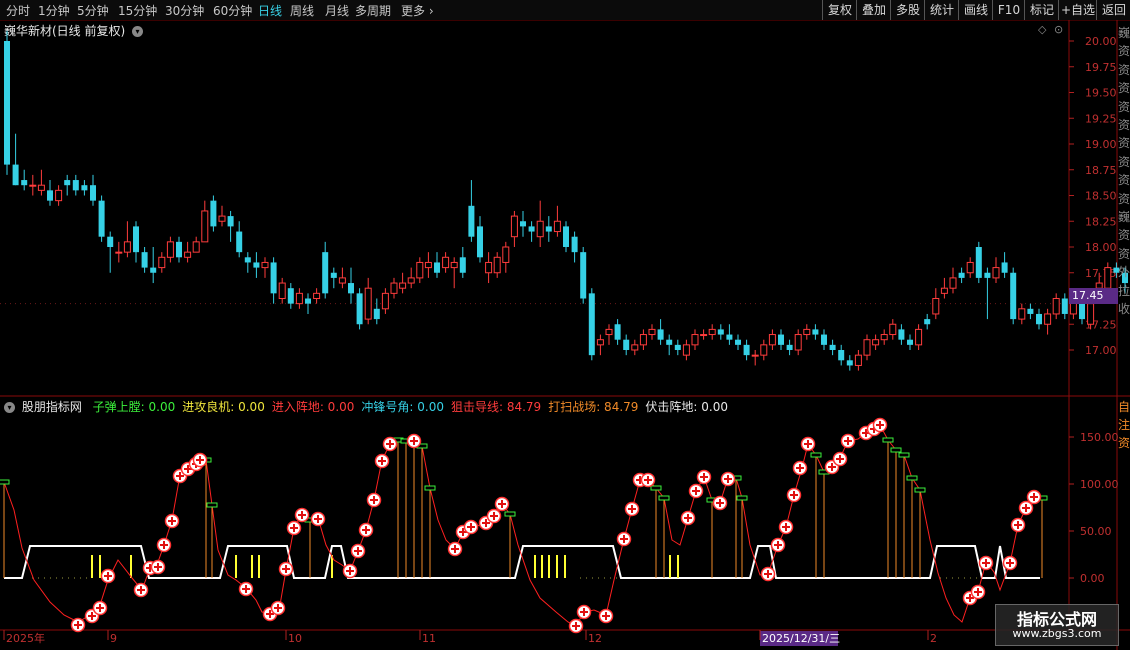 This screenshot has height=650, width=1130. I want to click on side-char: 自, so click(1124, 407).